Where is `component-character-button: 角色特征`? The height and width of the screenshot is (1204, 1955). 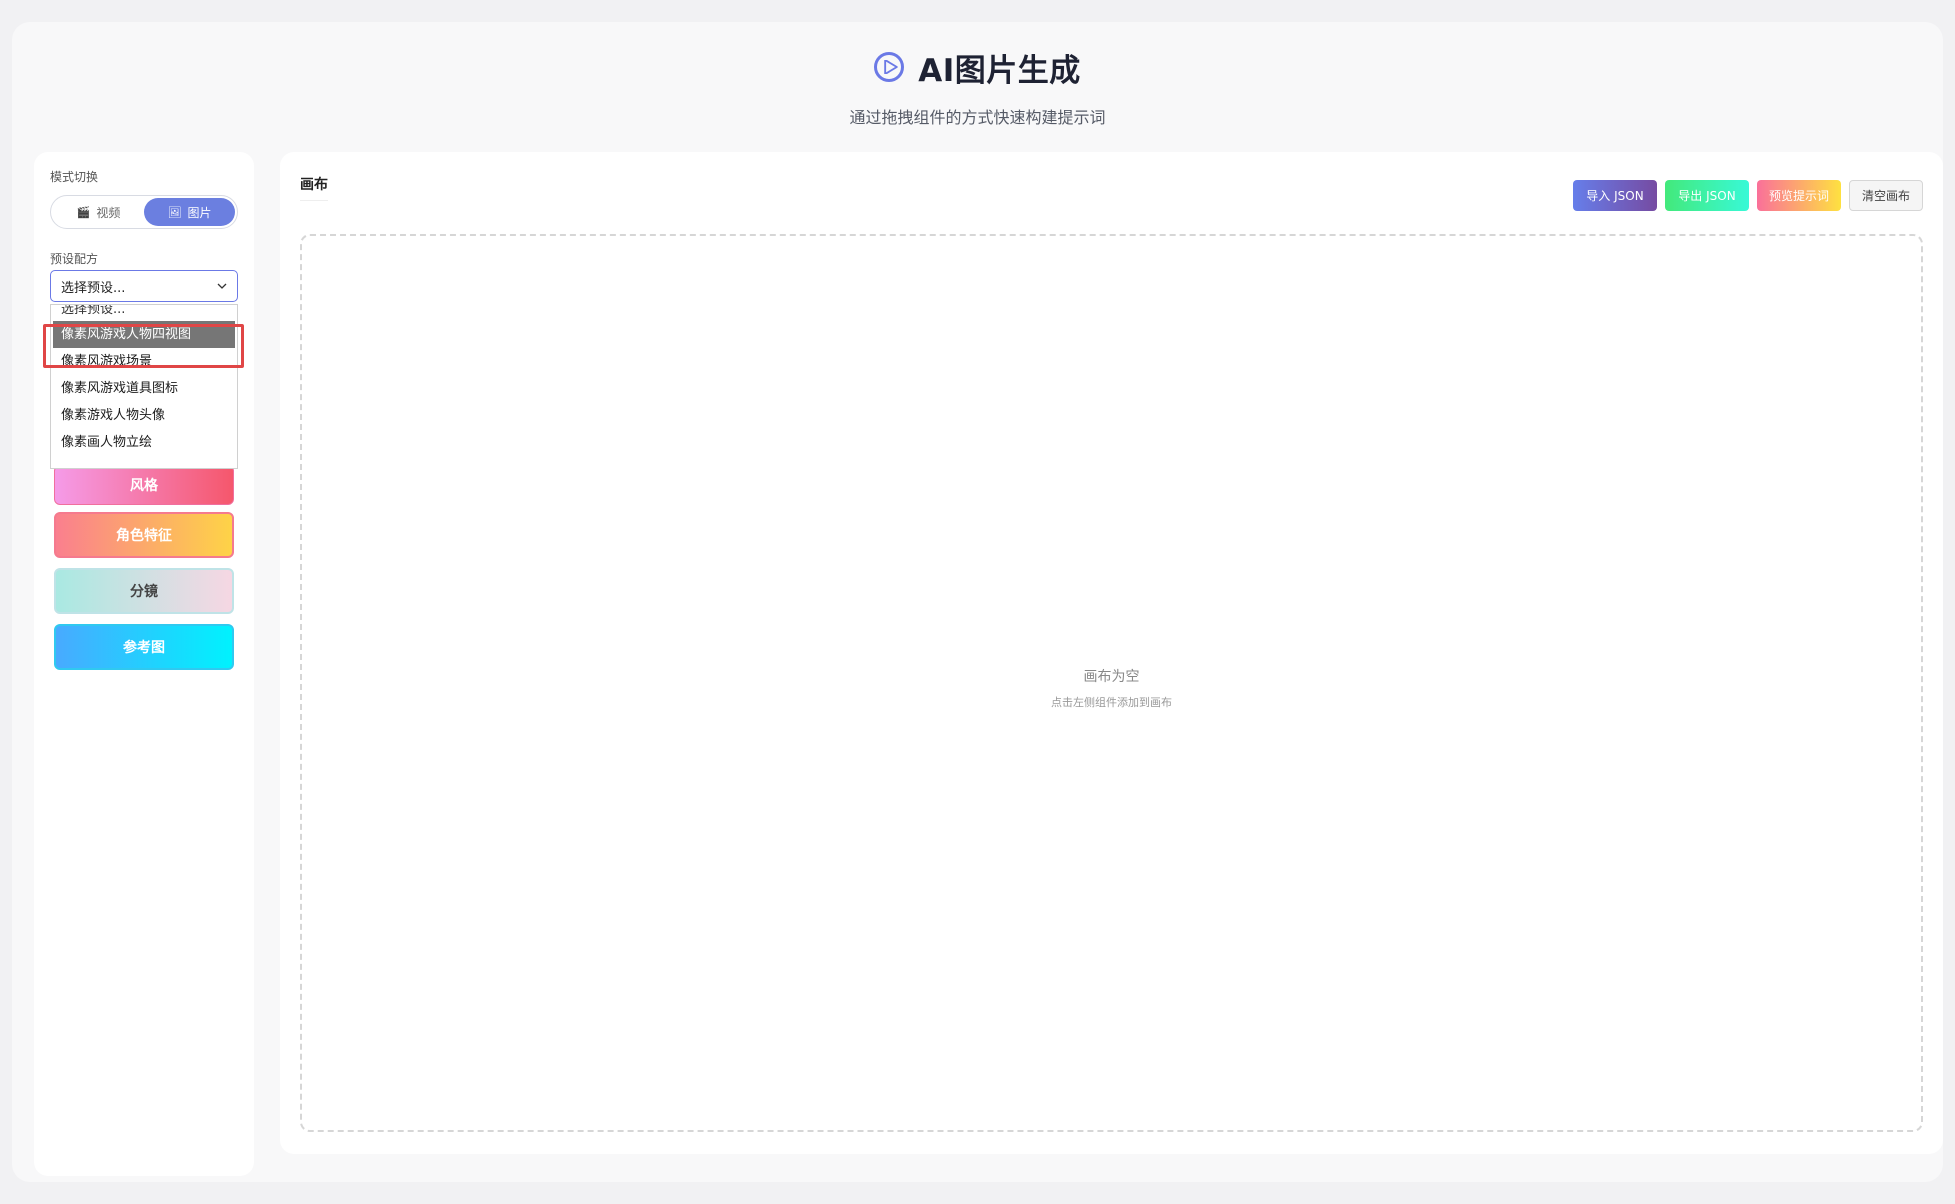 component-character-button: 角色特征 is located at coordinates (144, 535).